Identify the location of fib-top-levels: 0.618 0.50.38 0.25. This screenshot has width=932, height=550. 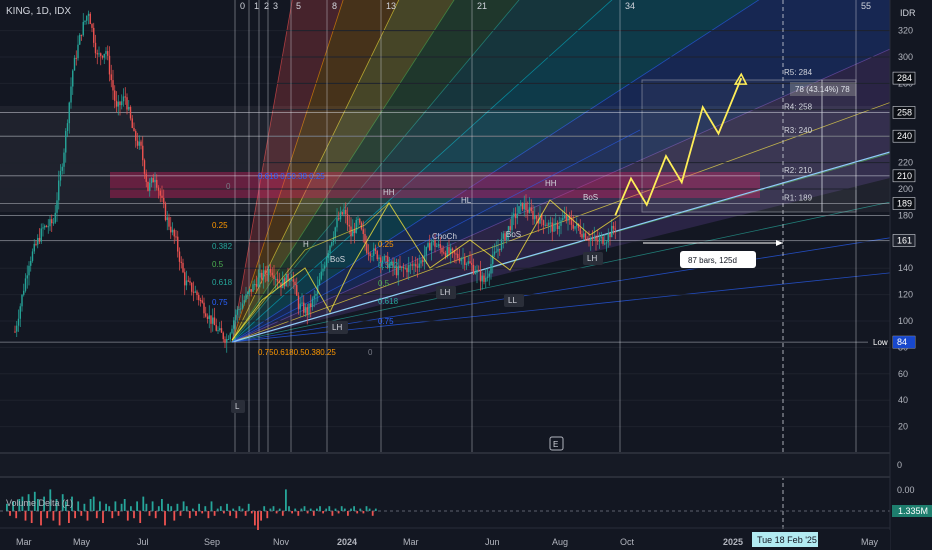
(291, 176).